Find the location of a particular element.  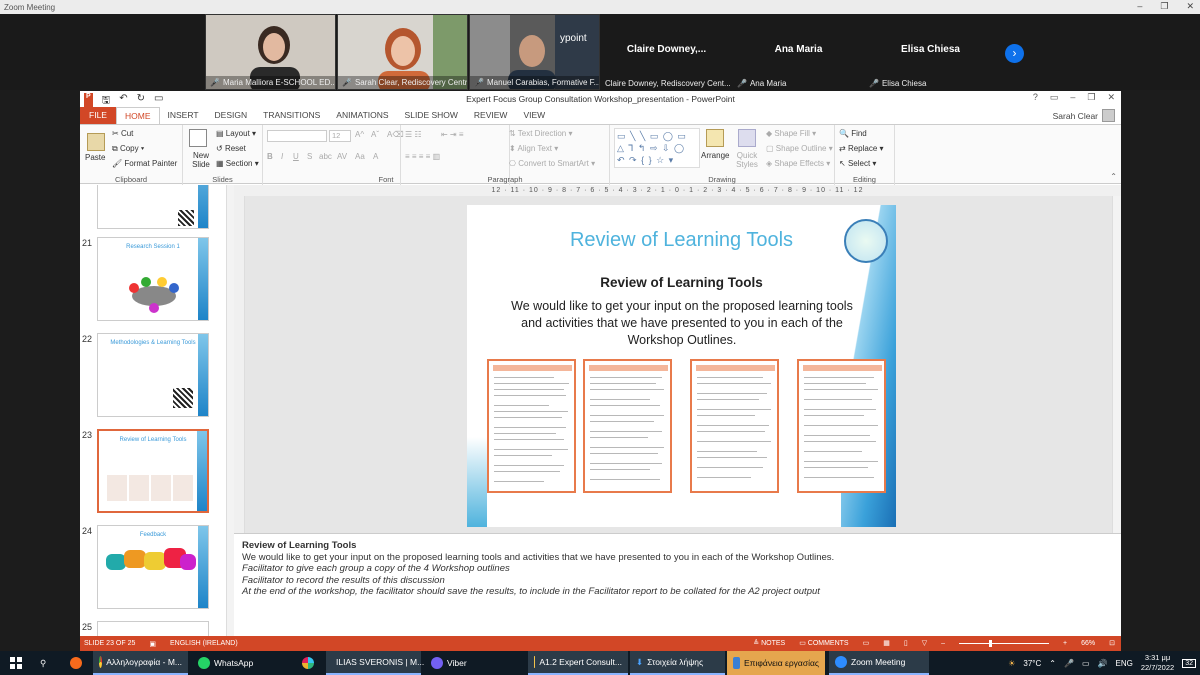

tab-file: FILE is located at coordinates (98, 115).